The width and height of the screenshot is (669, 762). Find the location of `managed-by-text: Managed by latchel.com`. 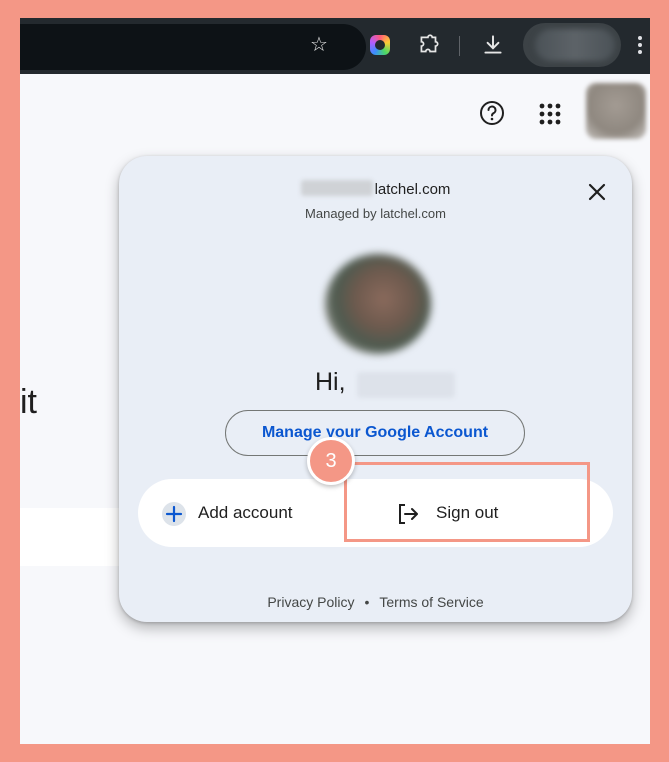

managed-by-text: Managed by latchel.com is located at coordinates (375, 213).